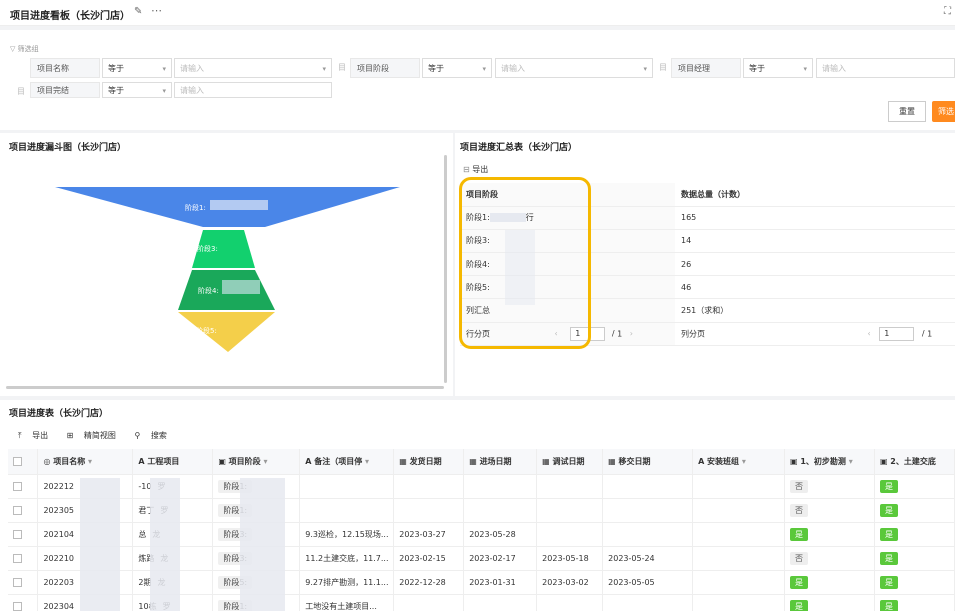  Describe the element at coordinates (457, 68) in the screenshot. I see `filter-op-project-stage: 等于 ▾` at that location.